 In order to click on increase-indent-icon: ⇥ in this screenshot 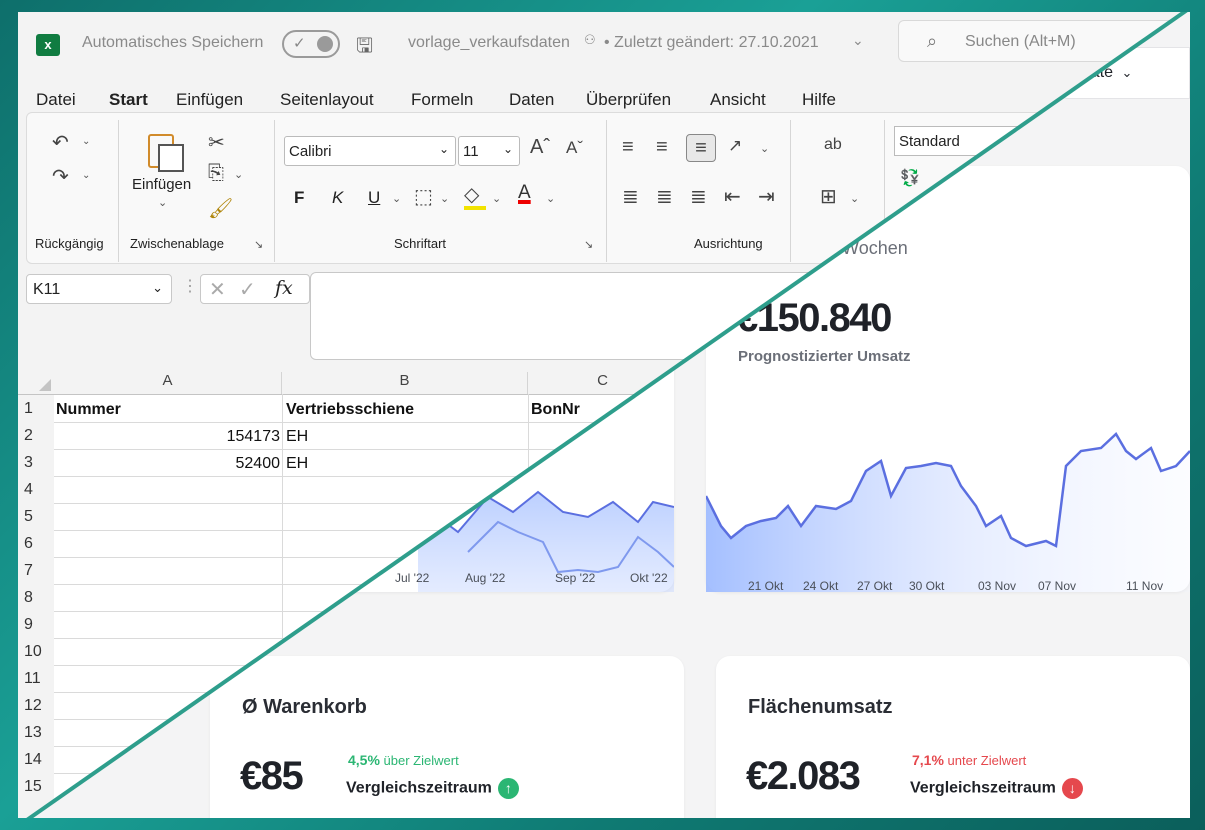, I will do `click(766, 196)`.